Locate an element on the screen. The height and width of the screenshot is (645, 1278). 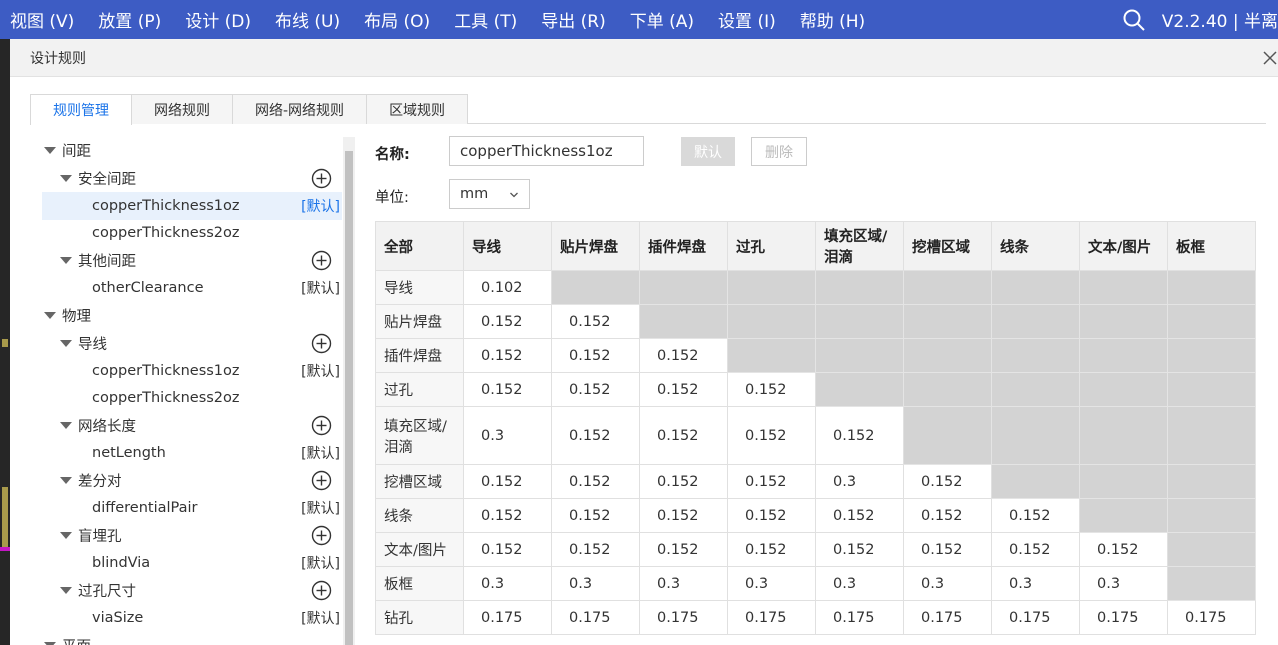
tree-item: 导线 is located at coordinates (192, 344).